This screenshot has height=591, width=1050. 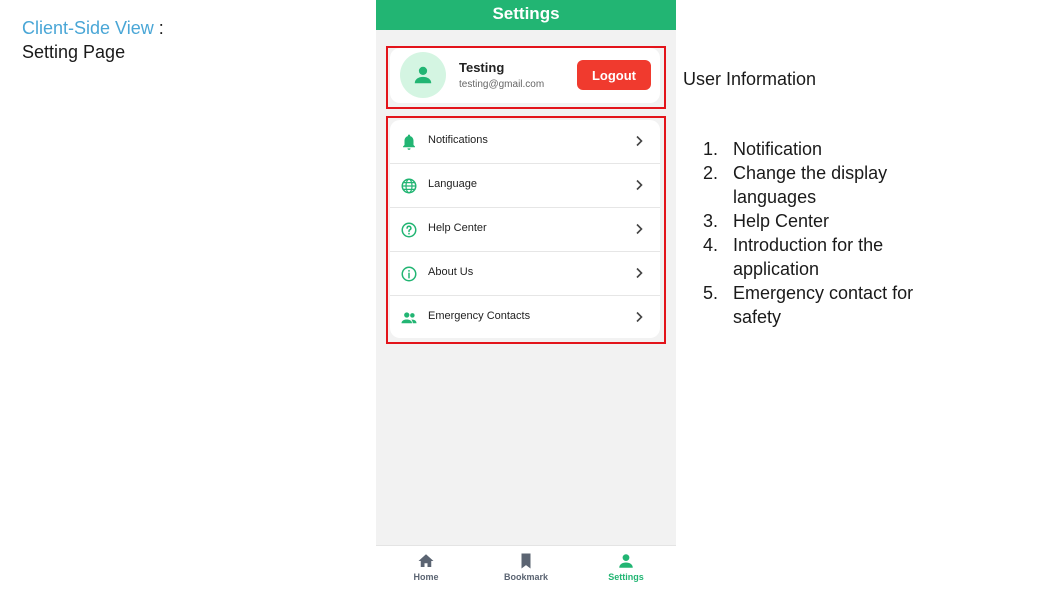 I want to click on list-item: 3. Help Center, so click(x=828, y=221).